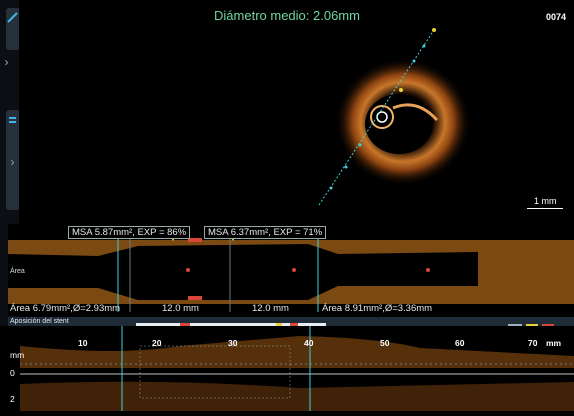 The height and width of the screenshot is (416, 574). I want to click on x-tick-70: 70, so click(533, 343).